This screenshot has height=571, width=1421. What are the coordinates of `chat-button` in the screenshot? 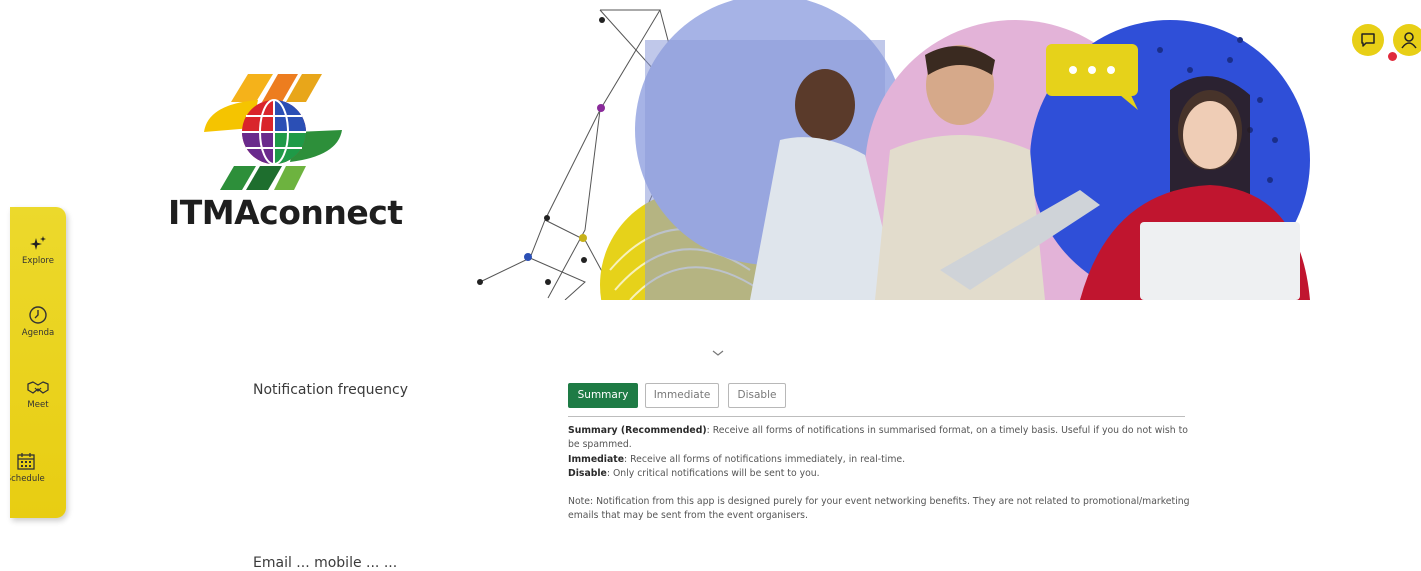 It's located at (1368, 40).